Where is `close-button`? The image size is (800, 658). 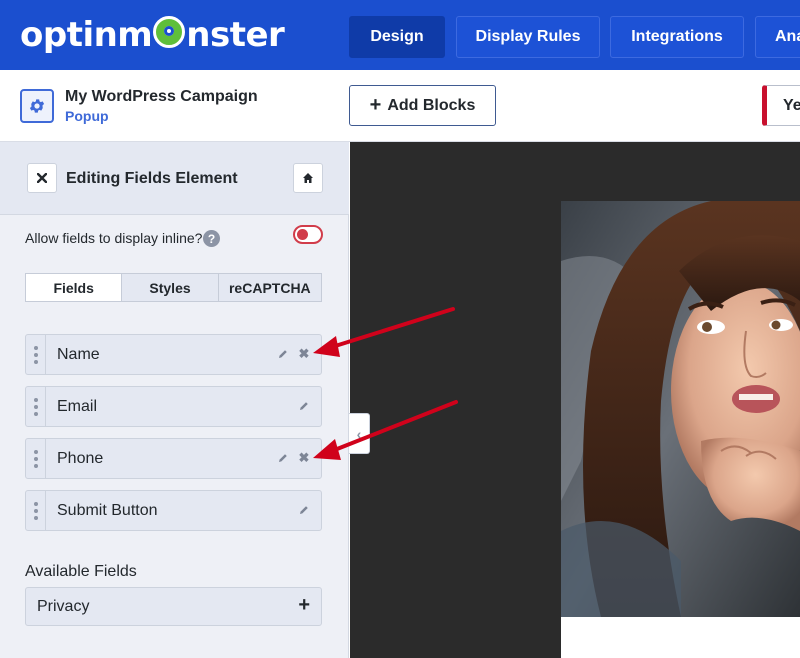 close-button is located at coordinates (42, 178).